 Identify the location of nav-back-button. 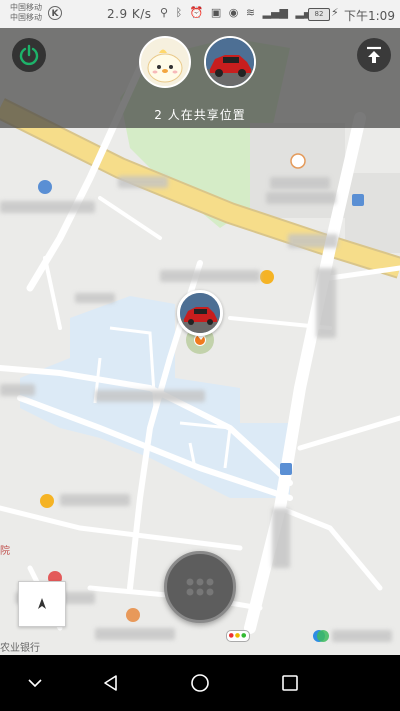
(111, 683).